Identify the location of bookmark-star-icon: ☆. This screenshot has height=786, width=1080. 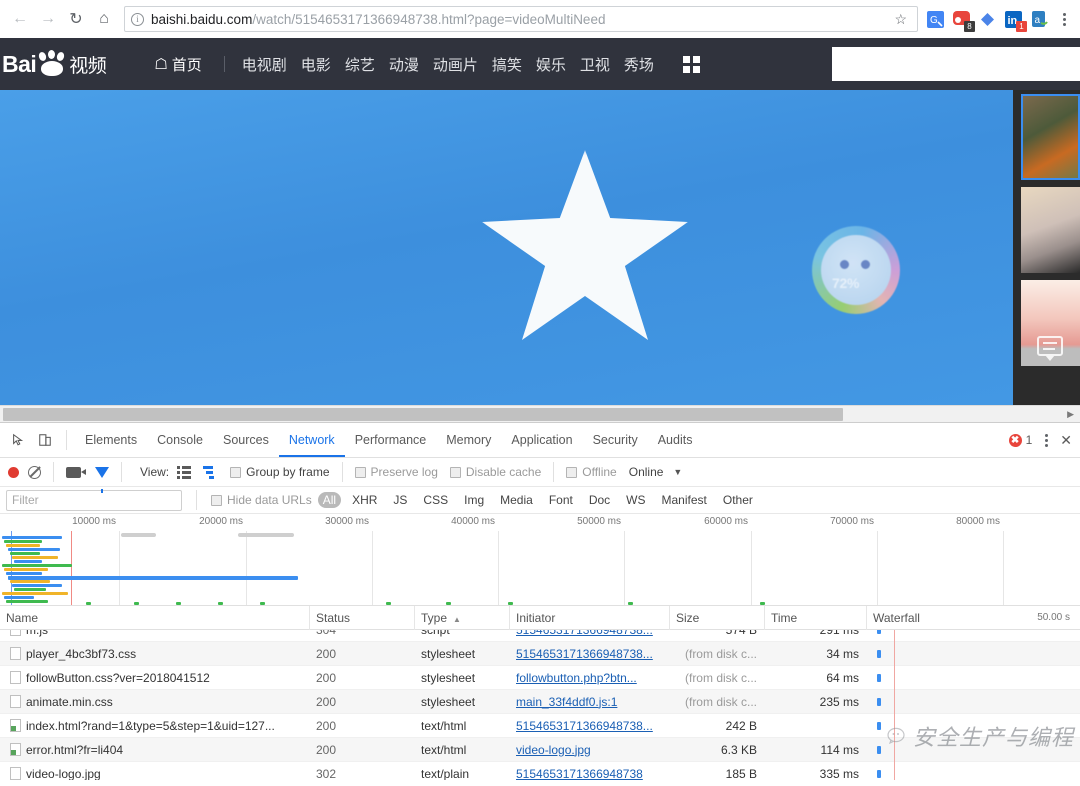
(900, 19).